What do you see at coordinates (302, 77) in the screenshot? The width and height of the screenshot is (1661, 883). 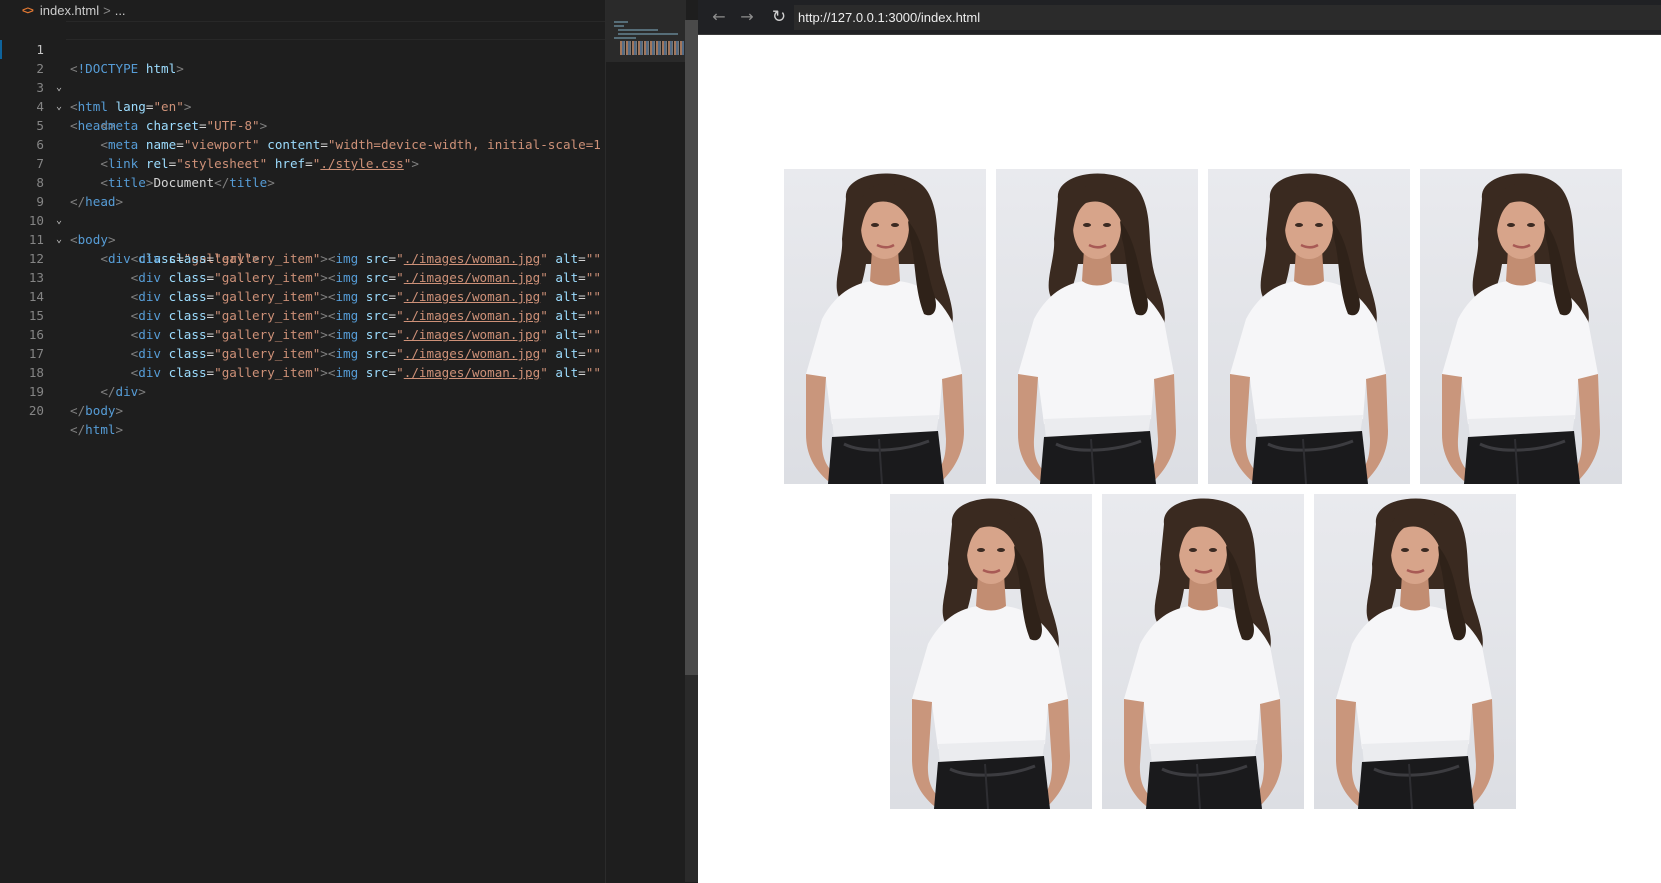 I see `code-line: 2 ⌄ <html lang="en">` at bounding box center [302, 77].